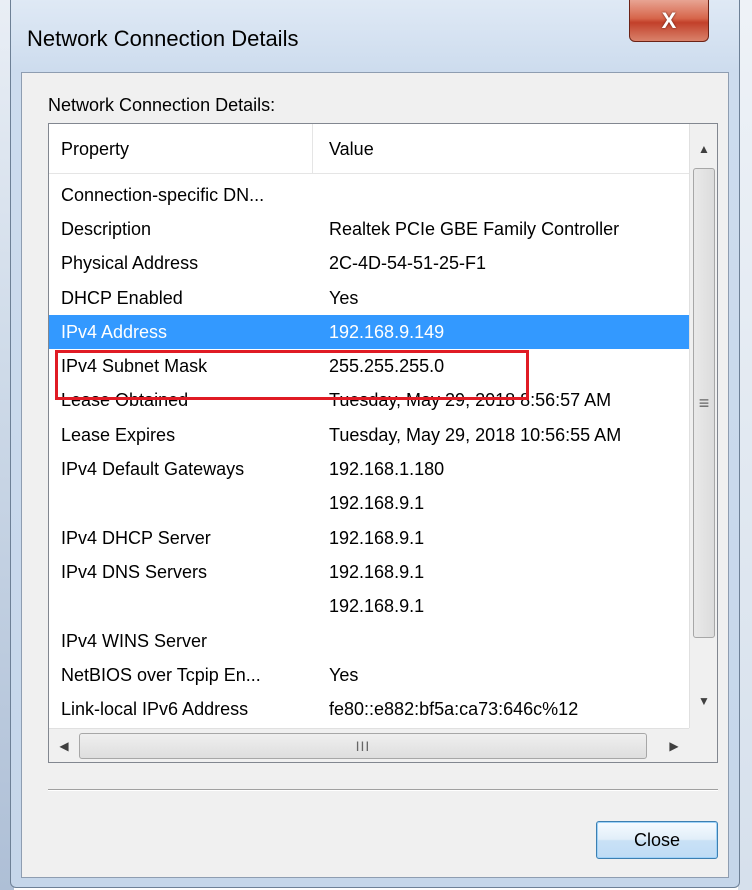  I want to click on property-cell: Description, so click(106, 228).